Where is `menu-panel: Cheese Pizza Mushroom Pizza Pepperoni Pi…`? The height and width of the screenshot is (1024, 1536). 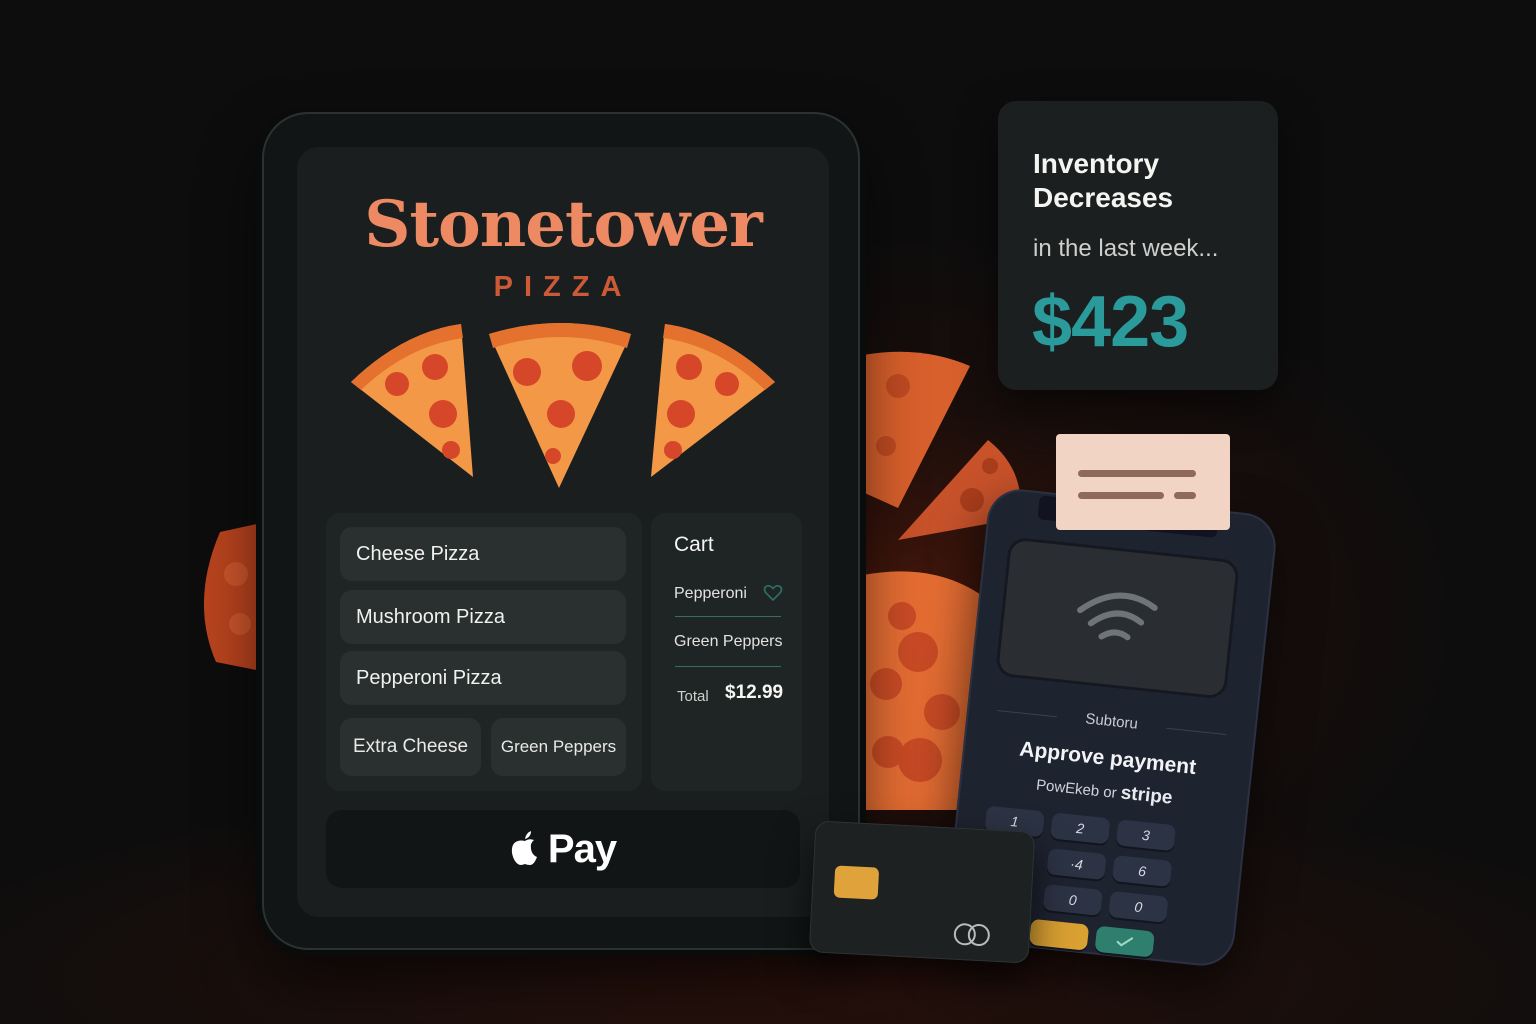 menu-panel: Cheese Pizza Mushroom Pizza Pepperoni Pi… is located at coordinates (484, 652).